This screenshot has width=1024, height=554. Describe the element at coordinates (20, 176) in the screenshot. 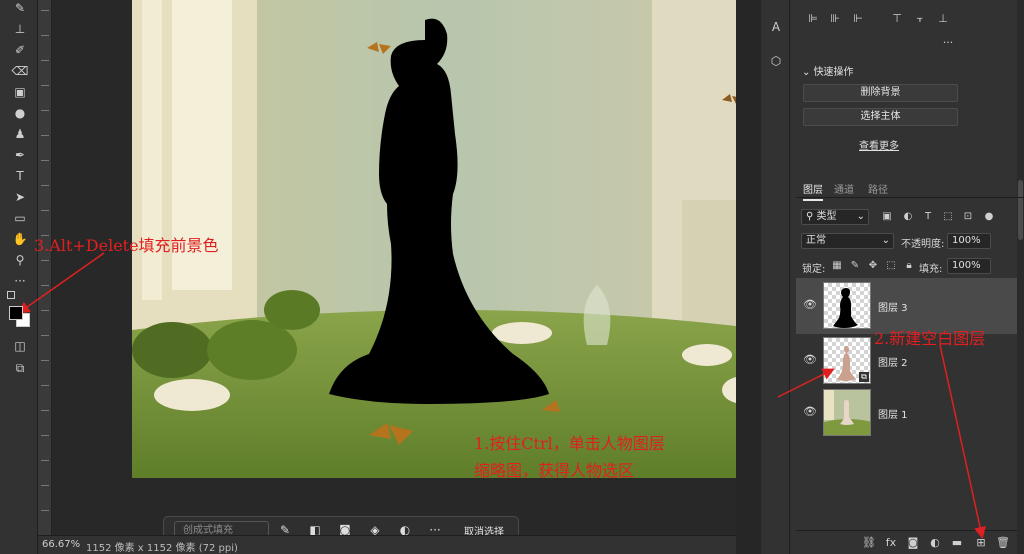

I see `type-icon: T` at that location.